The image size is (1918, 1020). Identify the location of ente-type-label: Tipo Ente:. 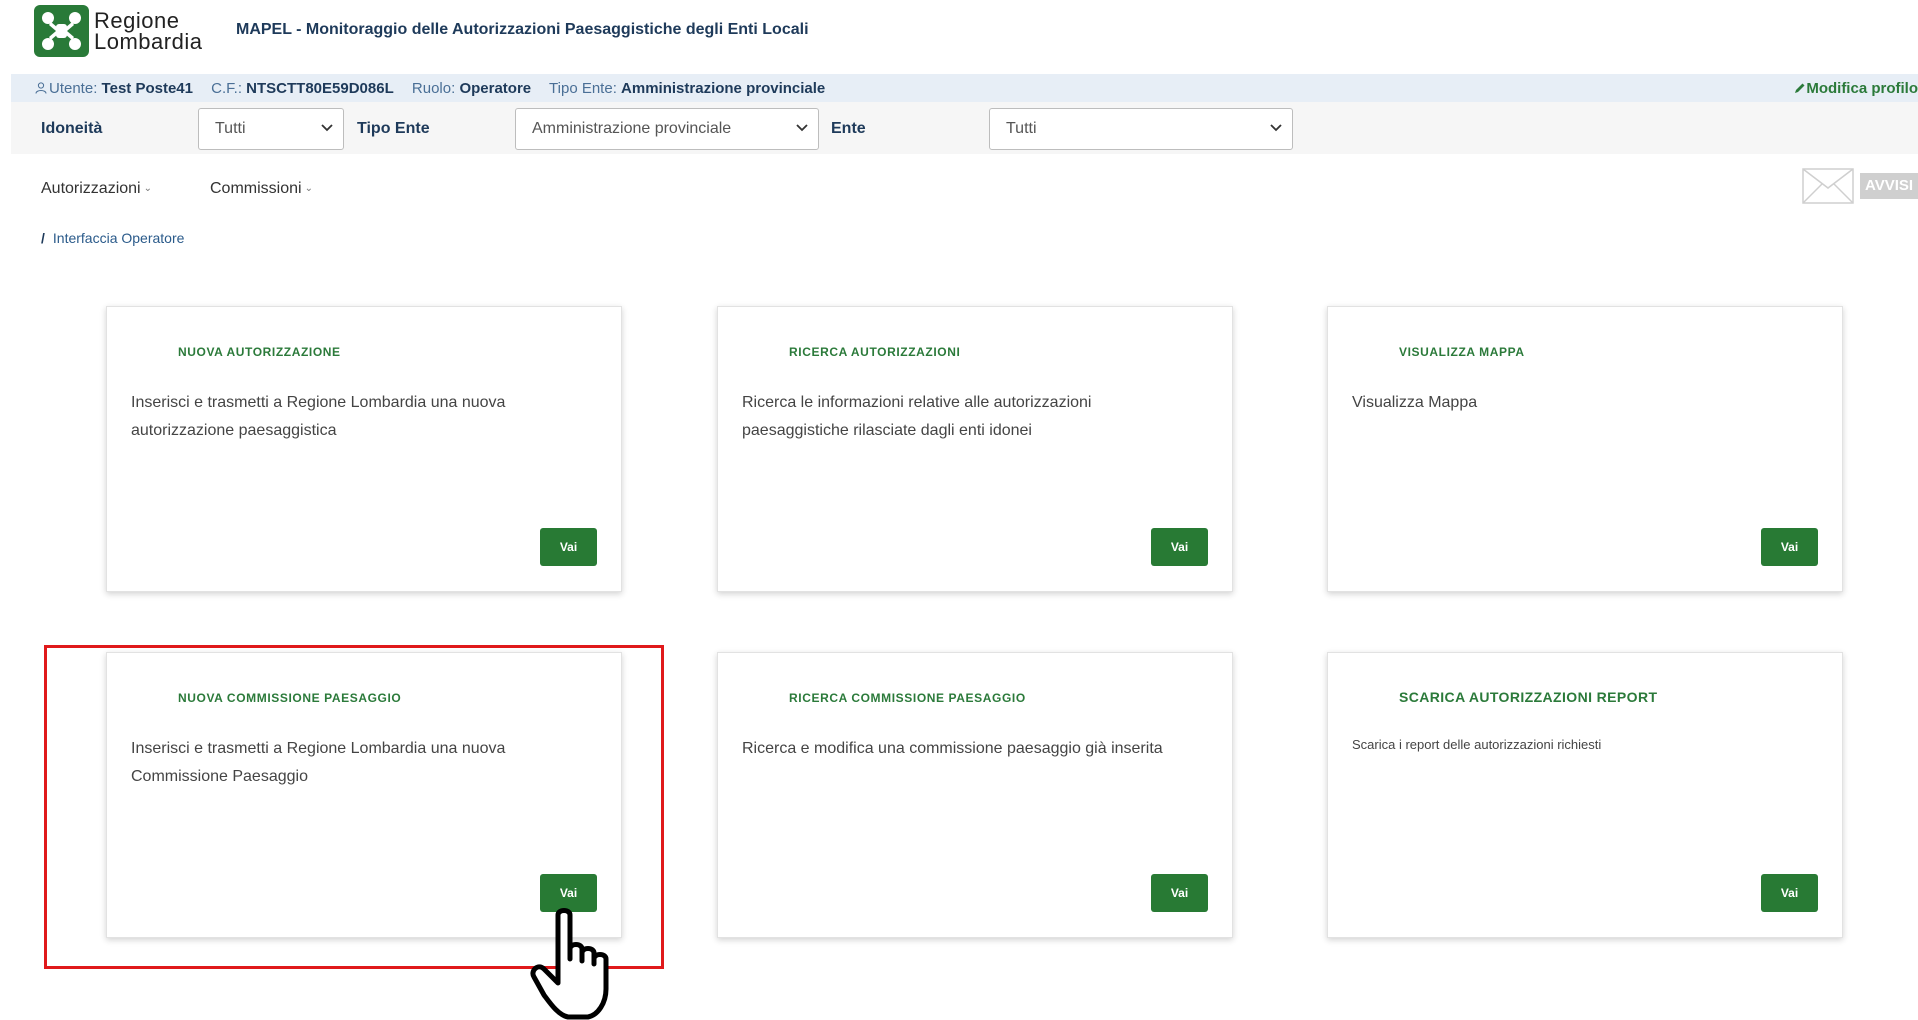
(583, 88).